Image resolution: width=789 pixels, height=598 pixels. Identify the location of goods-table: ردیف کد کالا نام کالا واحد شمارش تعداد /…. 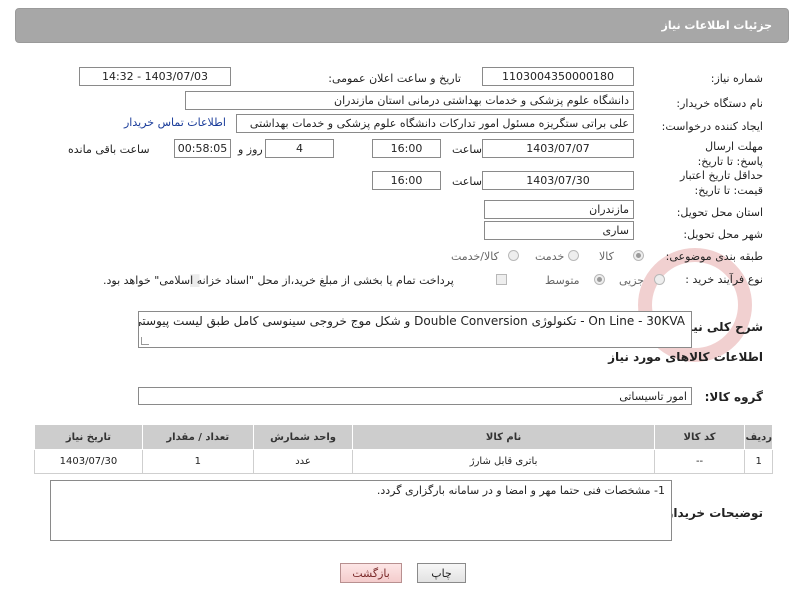
(403, 449).